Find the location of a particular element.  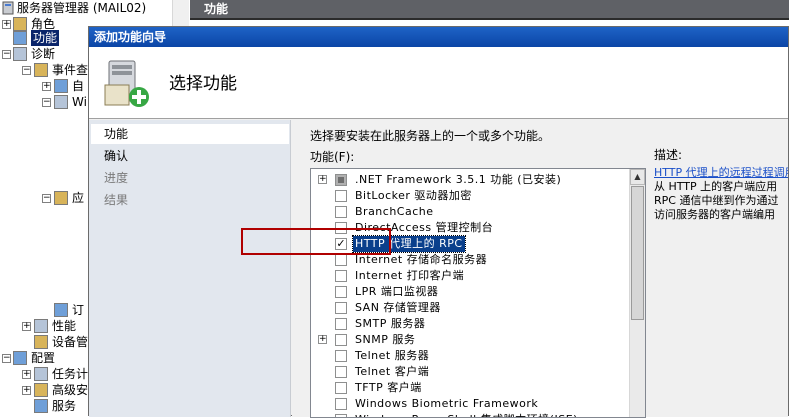

tree-item-label: 设备管 is located at coordinates (70, 342).